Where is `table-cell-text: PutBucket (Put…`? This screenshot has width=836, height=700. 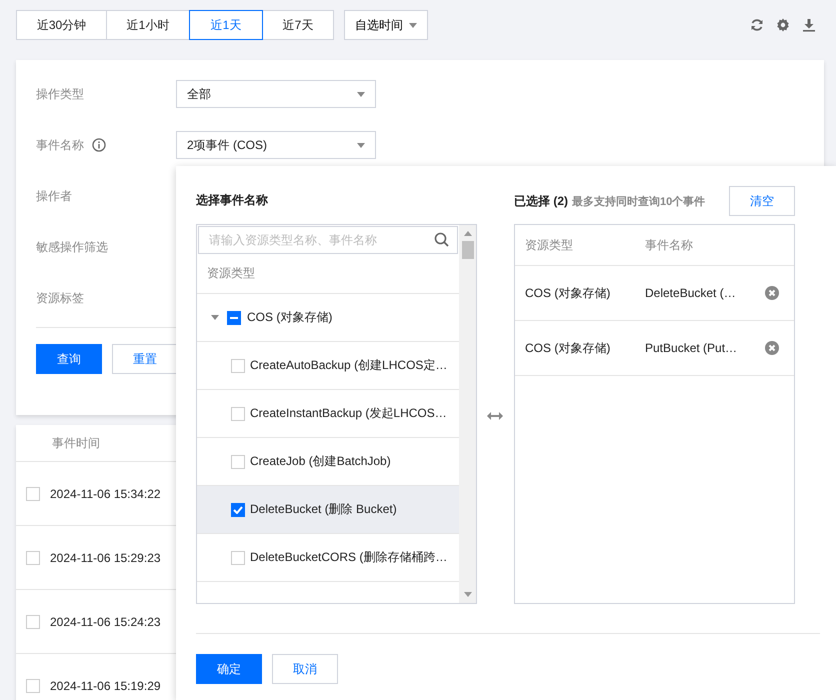 table-cell-text: PutBucket (Put… is located at coordinates (691, 348).